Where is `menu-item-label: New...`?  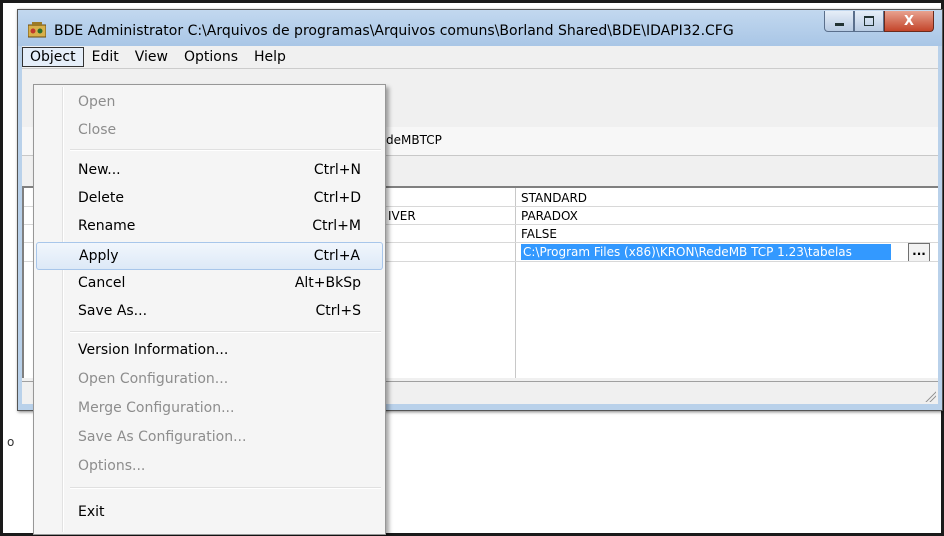
menu-item-label: New... is located at coordinates (99, 170).